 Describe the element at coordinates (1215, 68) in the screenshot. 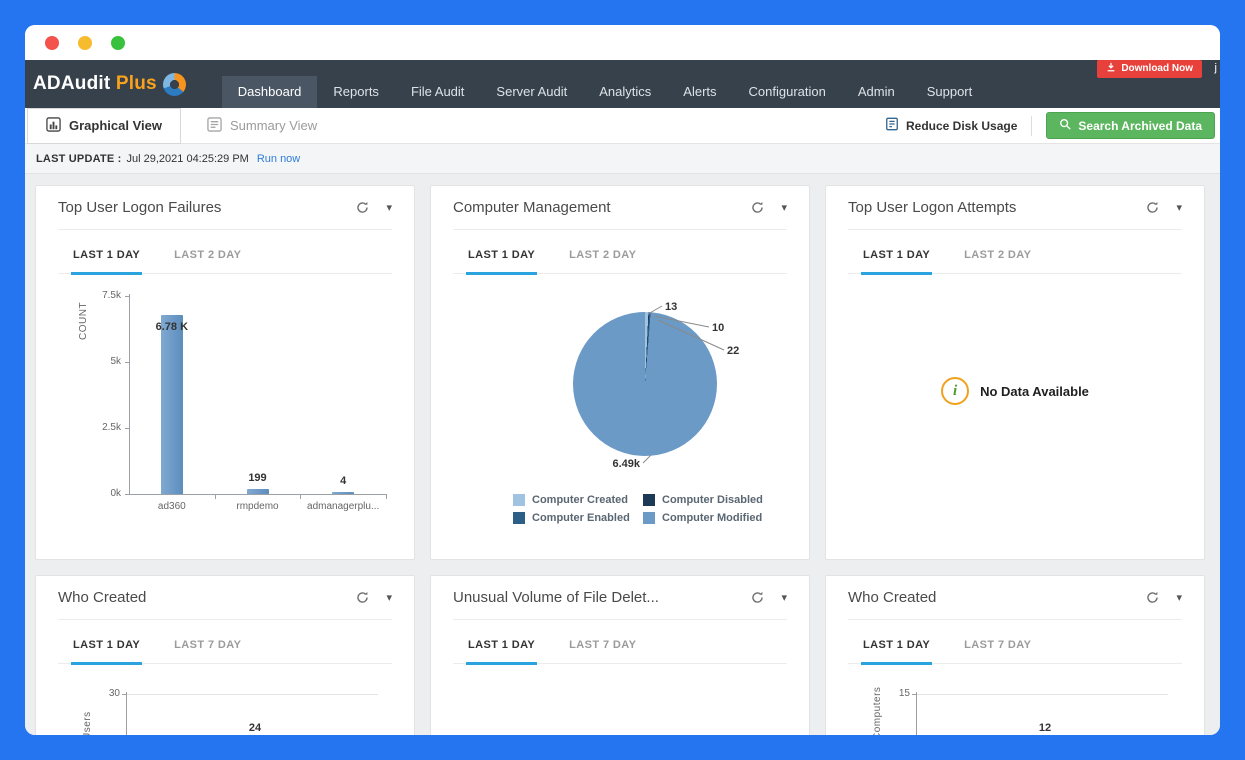

I see `navbar-truncated-text: j` at that location.